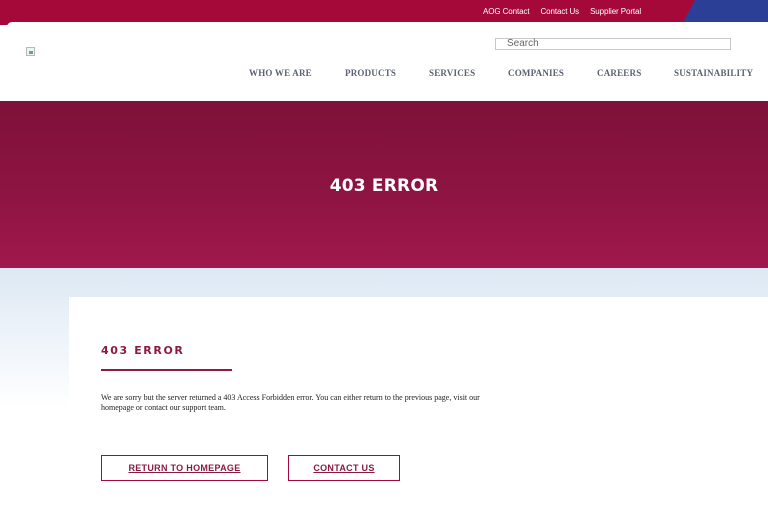  I want to click on nav-services: SERVICES, so click(452, 73).